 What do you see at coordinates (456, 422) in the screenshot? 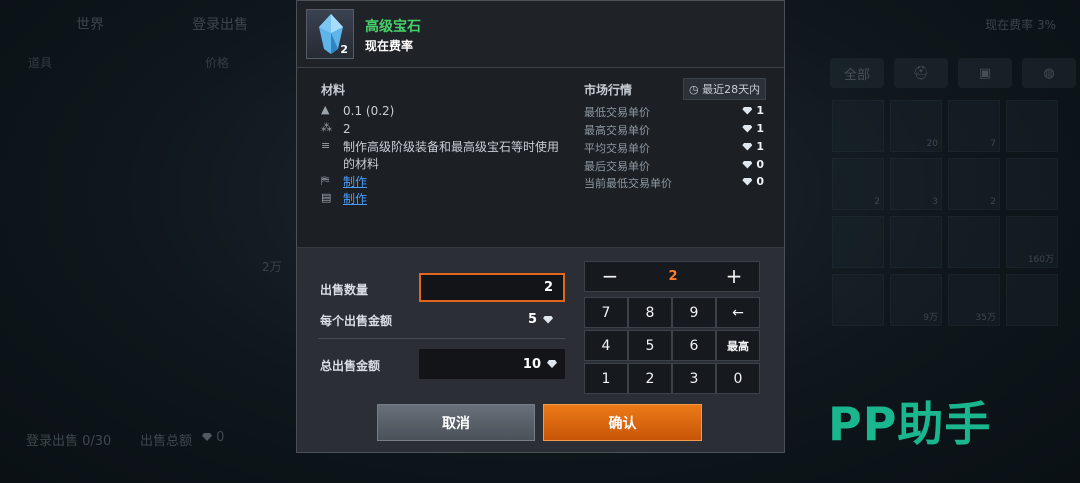
I see `cancel-button: 取消` at bounding box center [456, 422].